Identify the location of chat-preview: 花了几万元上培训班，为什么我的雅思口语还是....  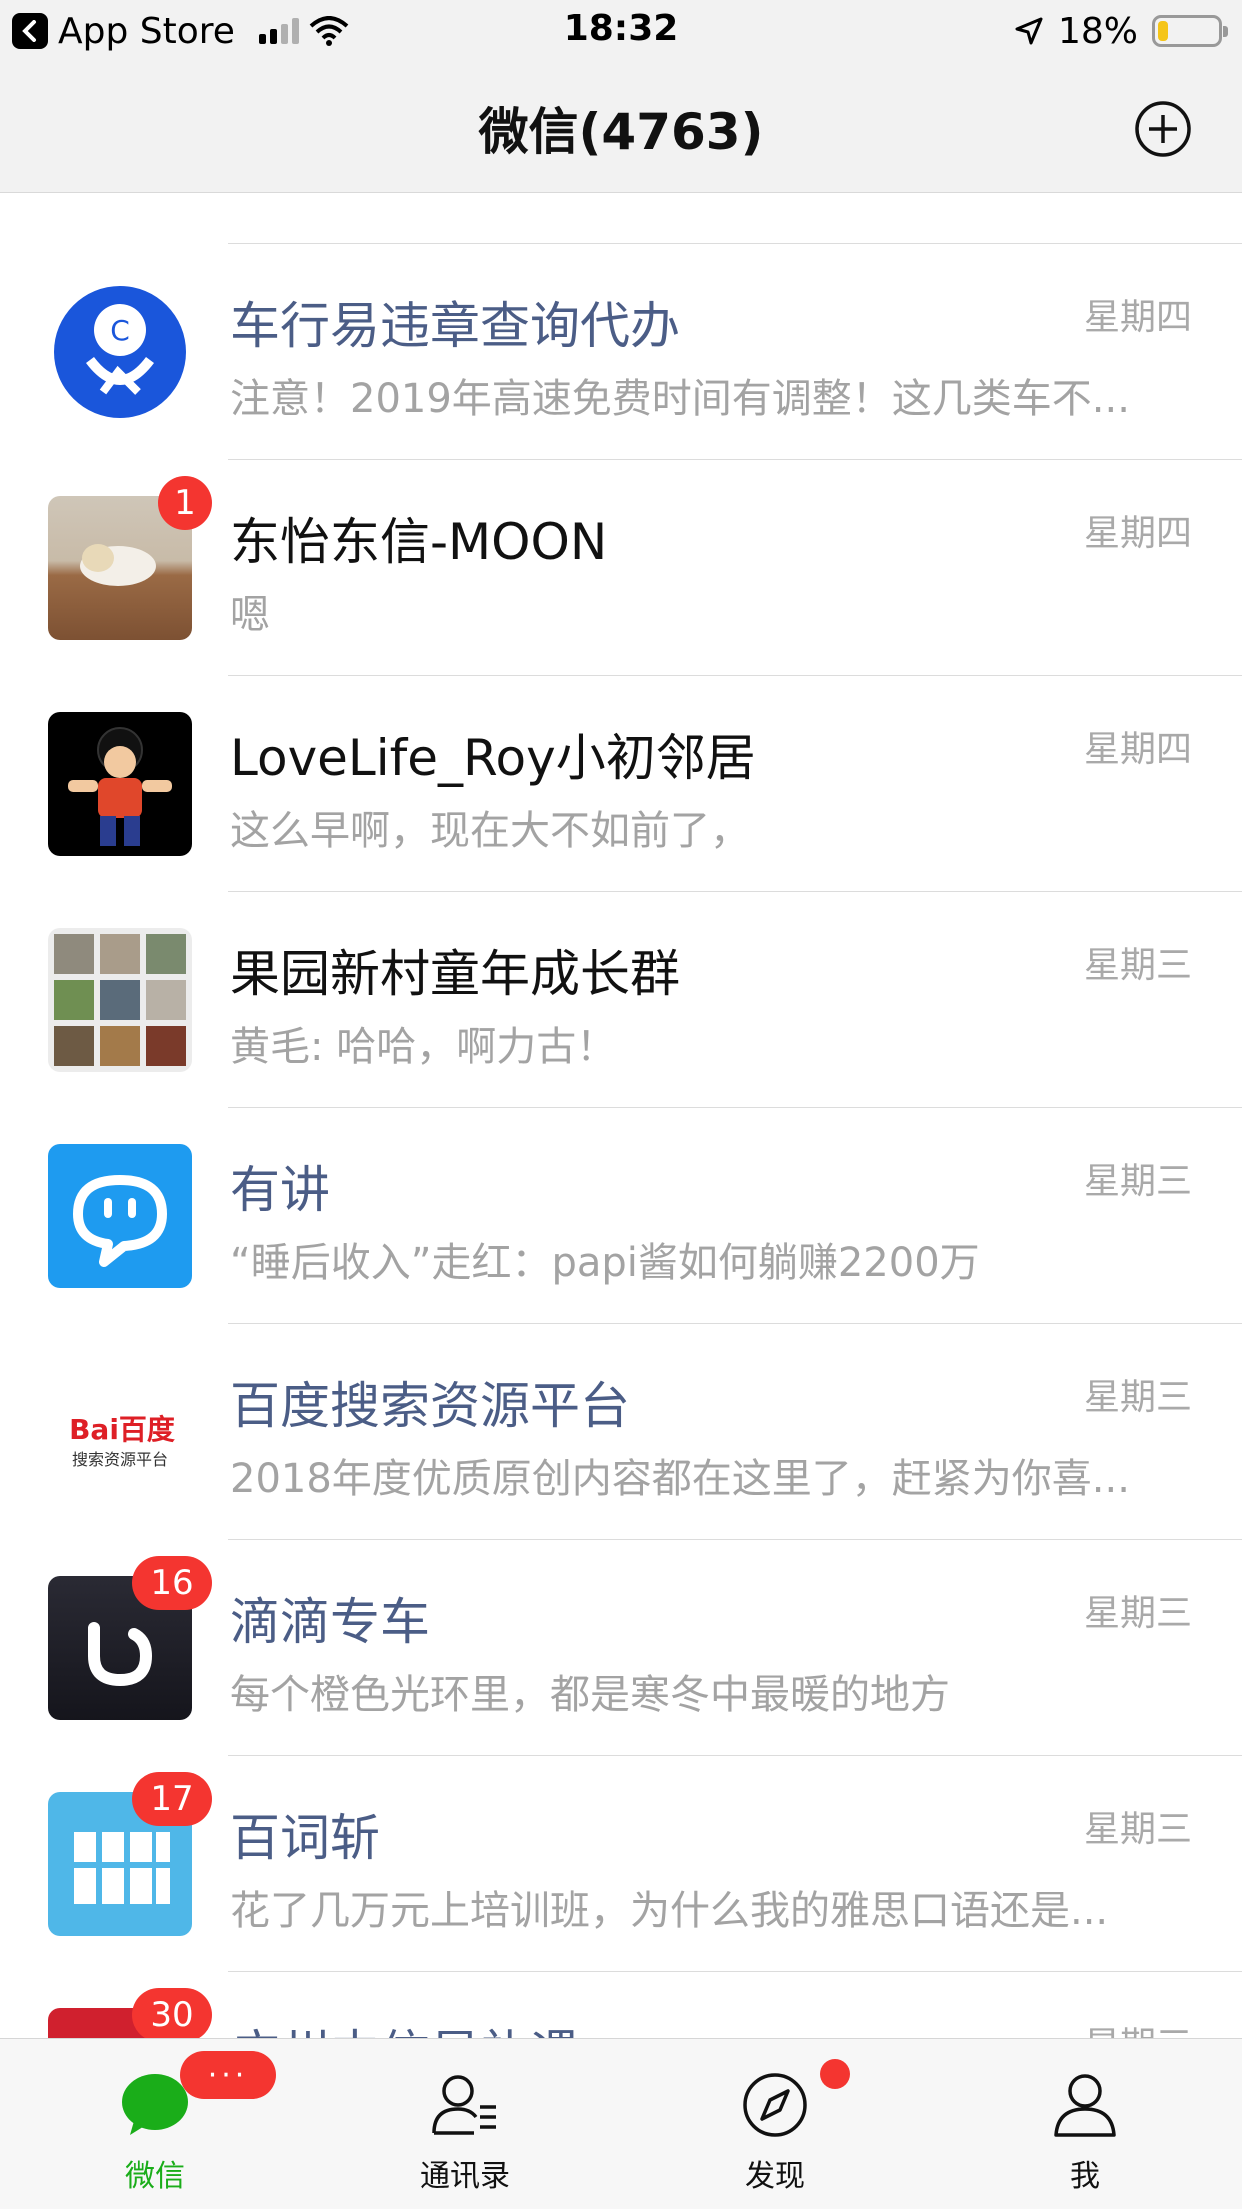
(669, 1911).